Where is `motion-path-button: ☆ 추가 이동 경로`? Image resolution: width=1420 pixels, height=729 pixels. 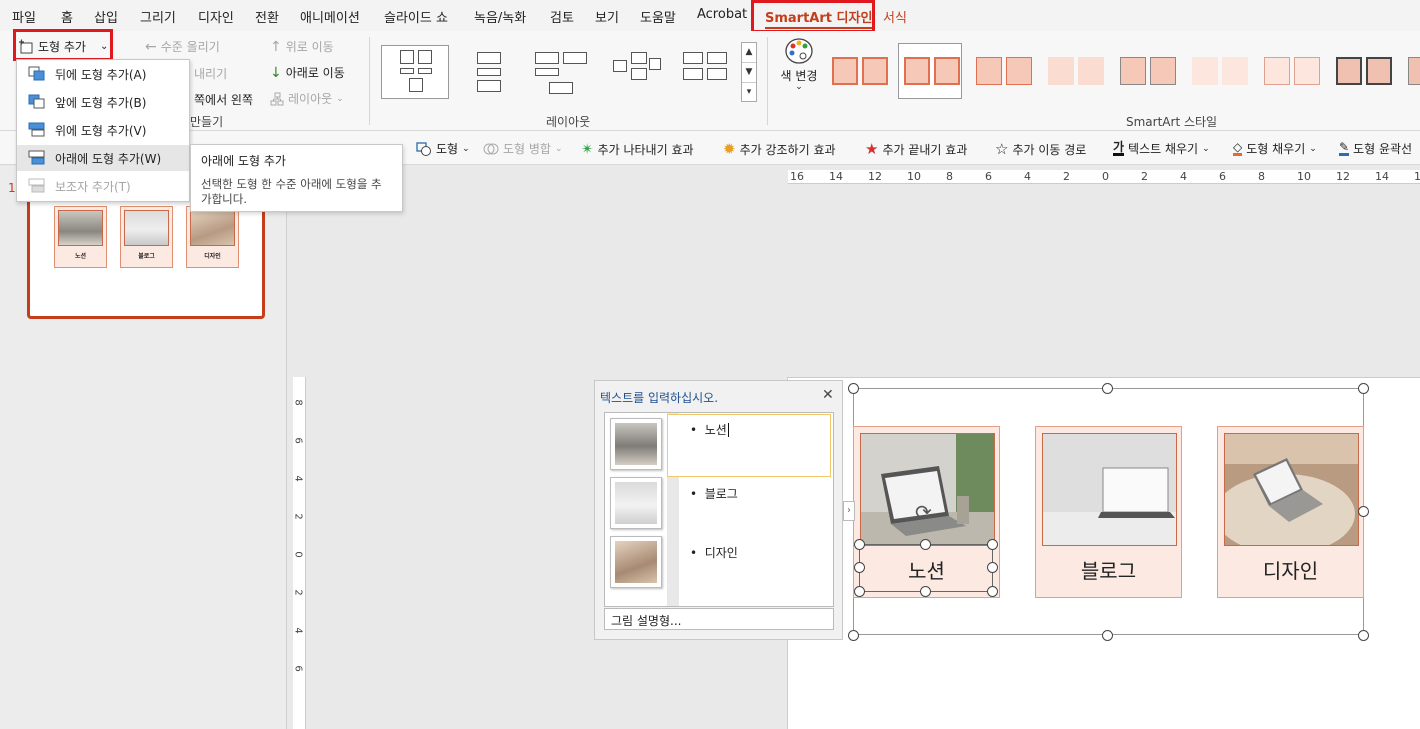
motion-path-button: ☆ 추가 이동 경로 is located at coordinates (1040, 149).